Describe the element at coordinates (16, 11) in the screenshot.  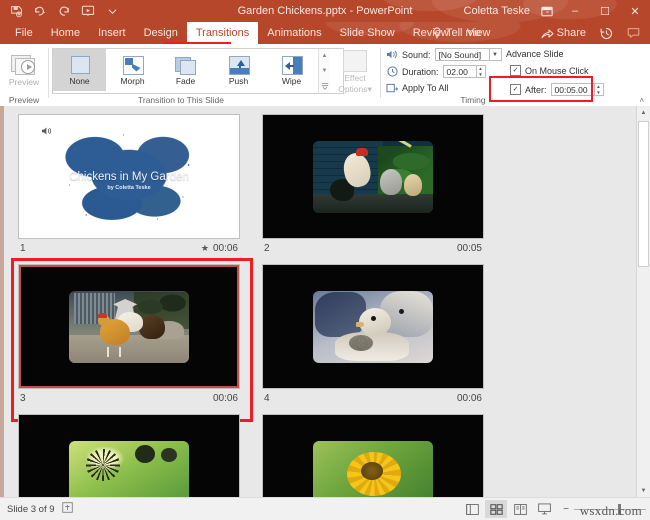
I see `save-icon` at that location.